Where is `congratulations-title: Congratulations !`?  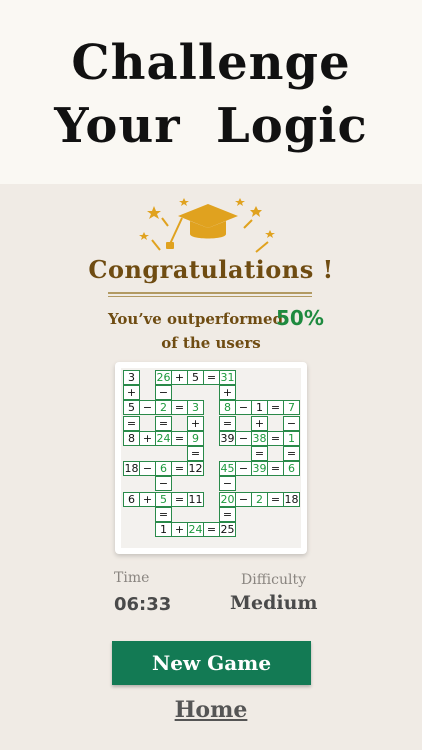
congratulations-title: Congratulations ! is located at coordinates (211, 269).